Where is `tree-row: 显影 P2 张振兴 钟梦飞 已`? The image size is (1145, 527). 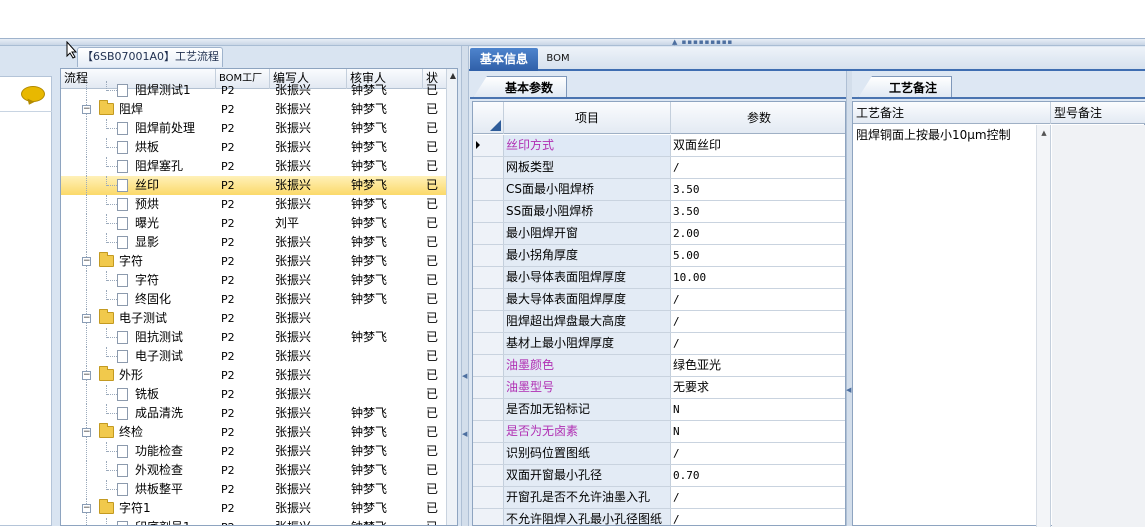
tree-row: 显影 P2 张振兴 钟梦飞 已 is located at coordinates (253, 242).